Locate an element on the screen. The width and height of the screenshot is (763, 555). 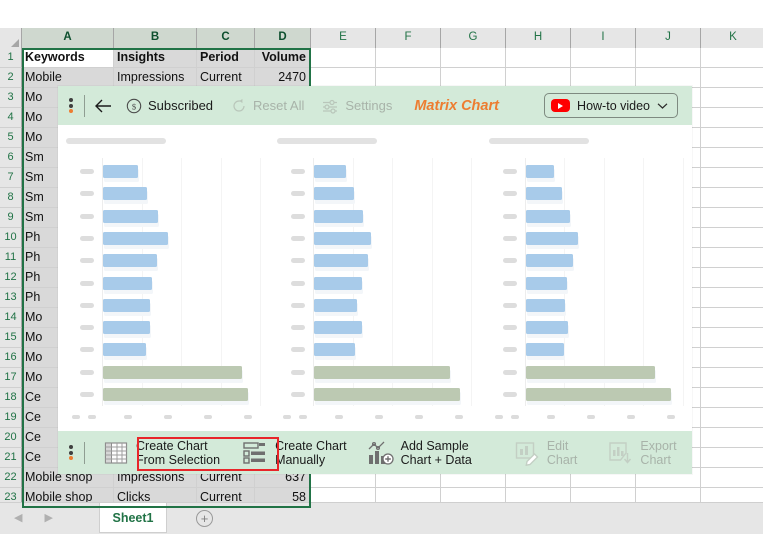
cell-D2: 2470 is located at coordinates (283, 78).